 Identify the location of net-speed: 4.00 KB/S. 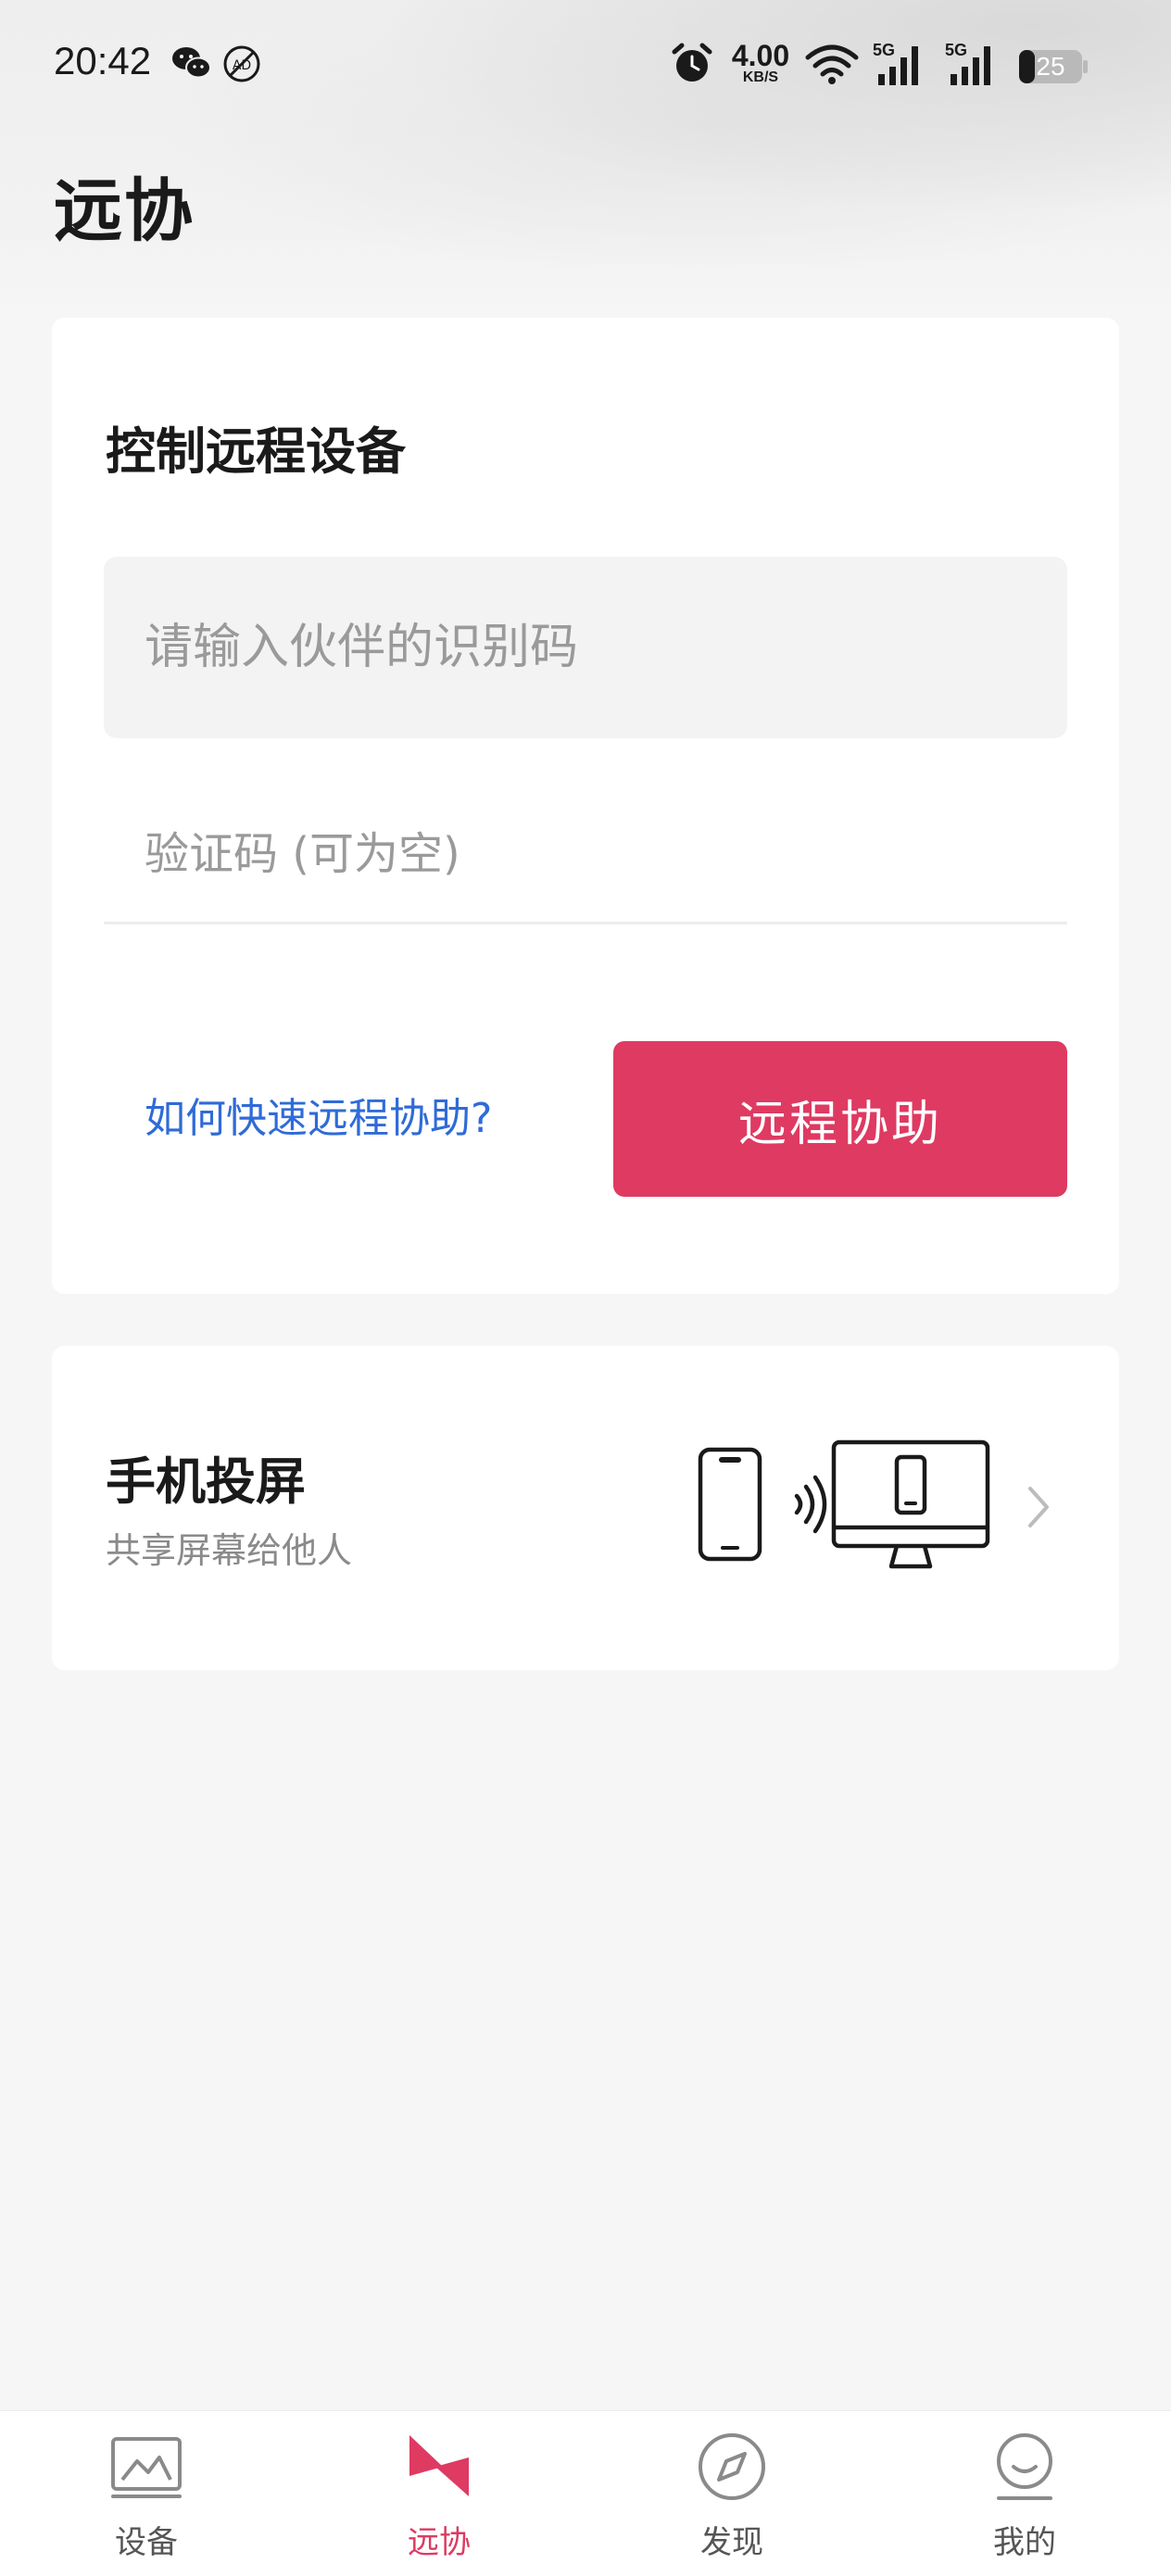
(761, 63).